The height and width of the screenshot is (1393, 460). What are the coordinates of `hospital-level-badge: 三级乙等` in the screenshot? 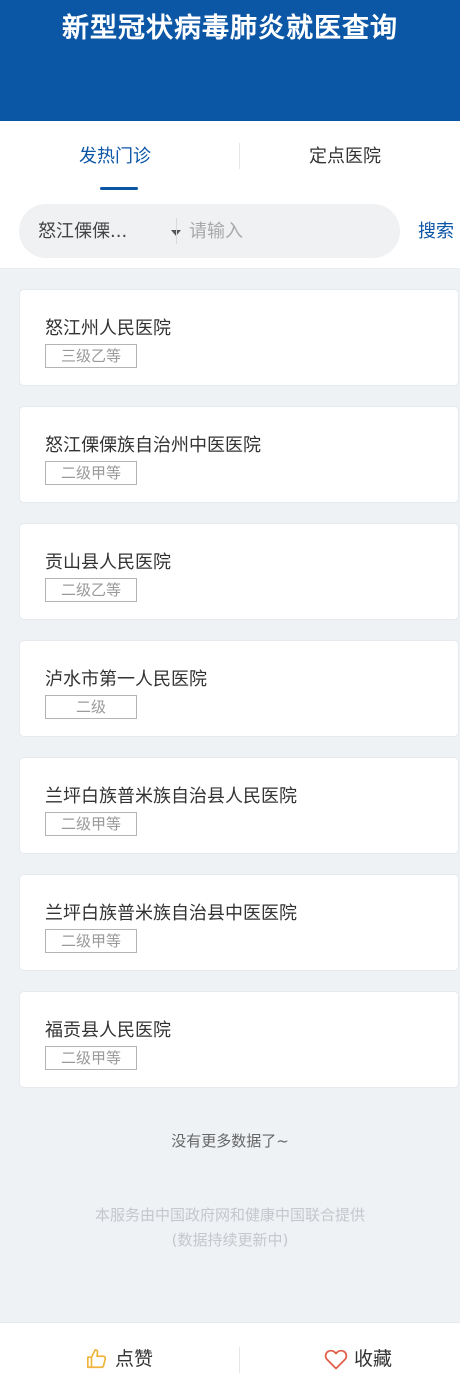 It's located at (91, 356).